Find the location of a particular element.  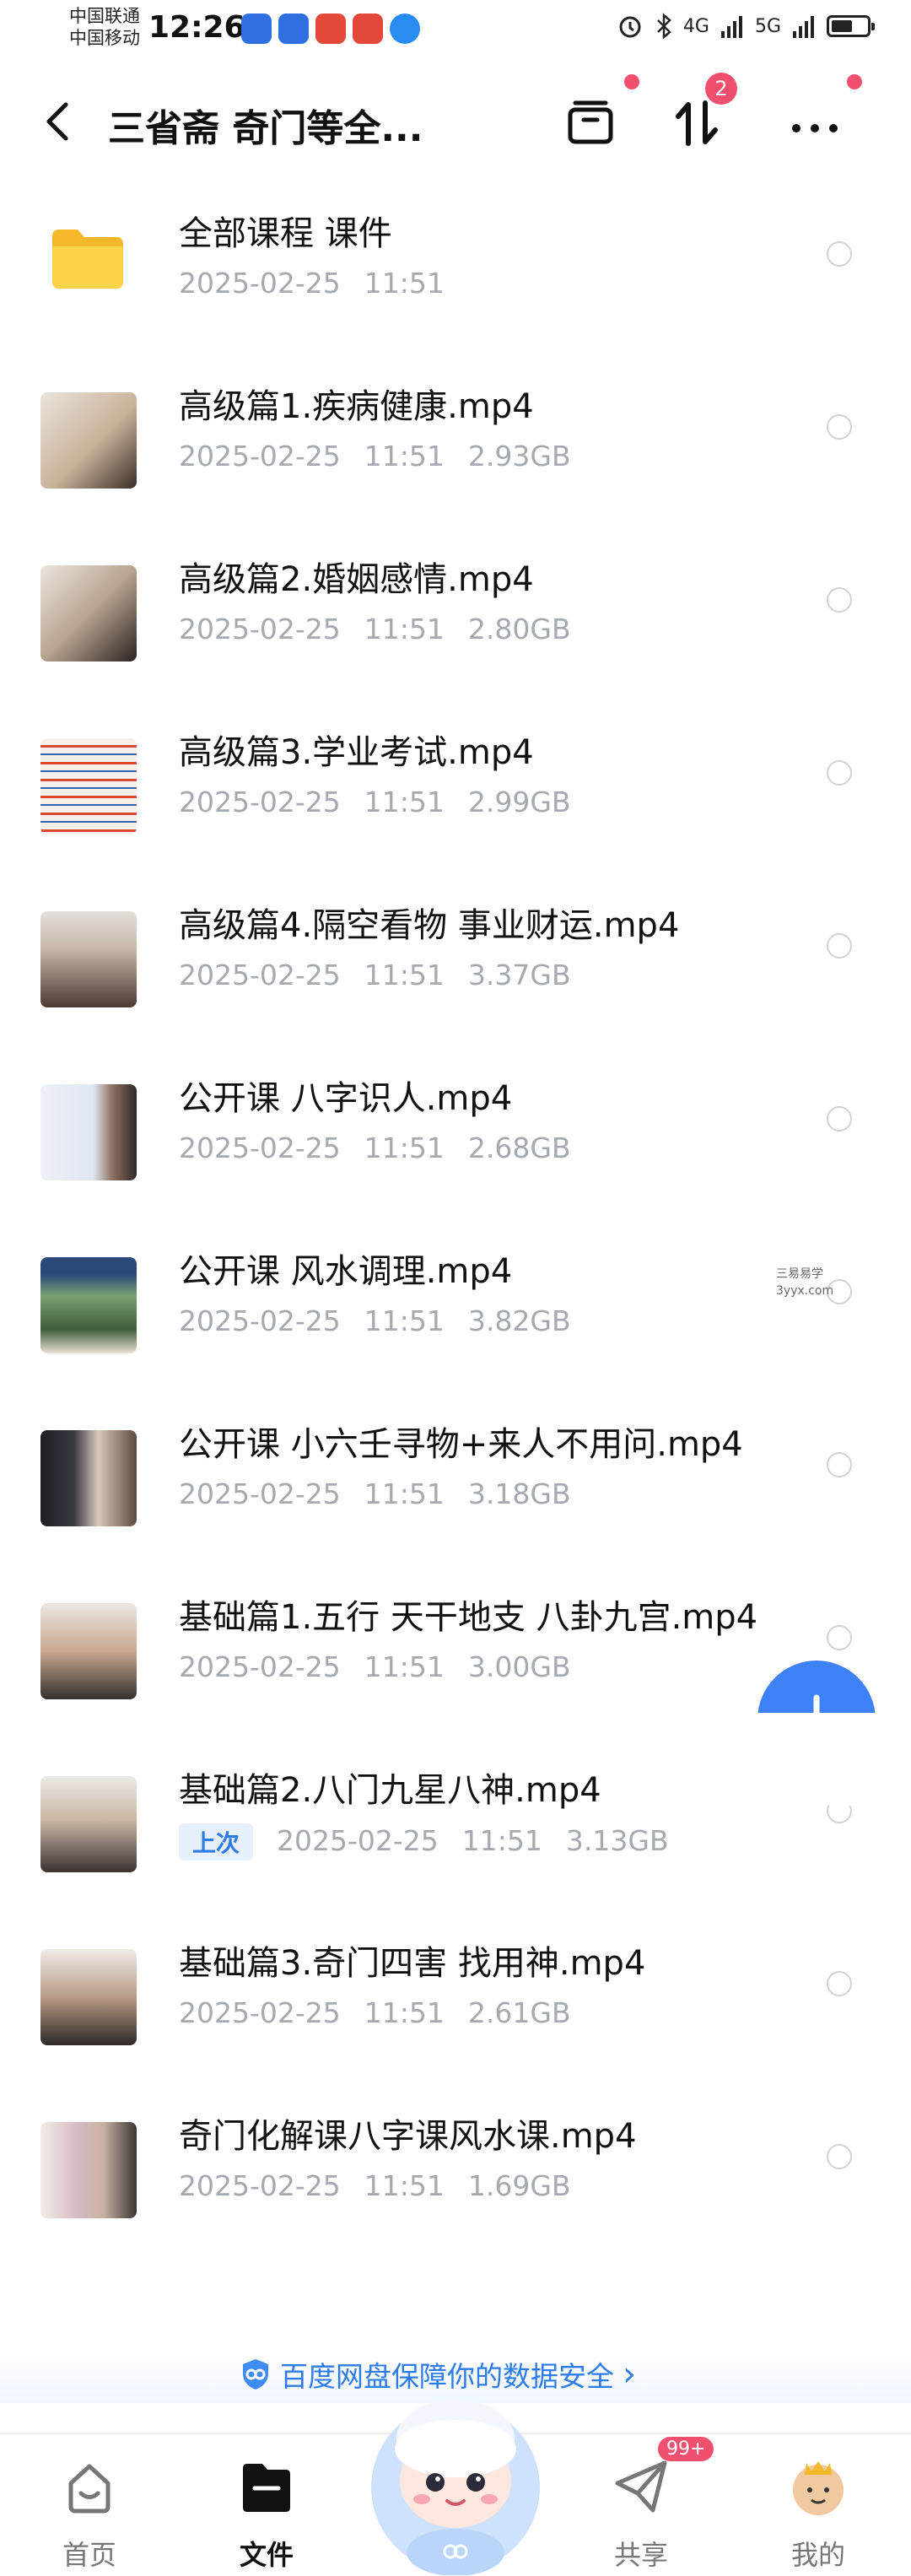

file-size: 3.18GB is located at coordinates (519, 1493).